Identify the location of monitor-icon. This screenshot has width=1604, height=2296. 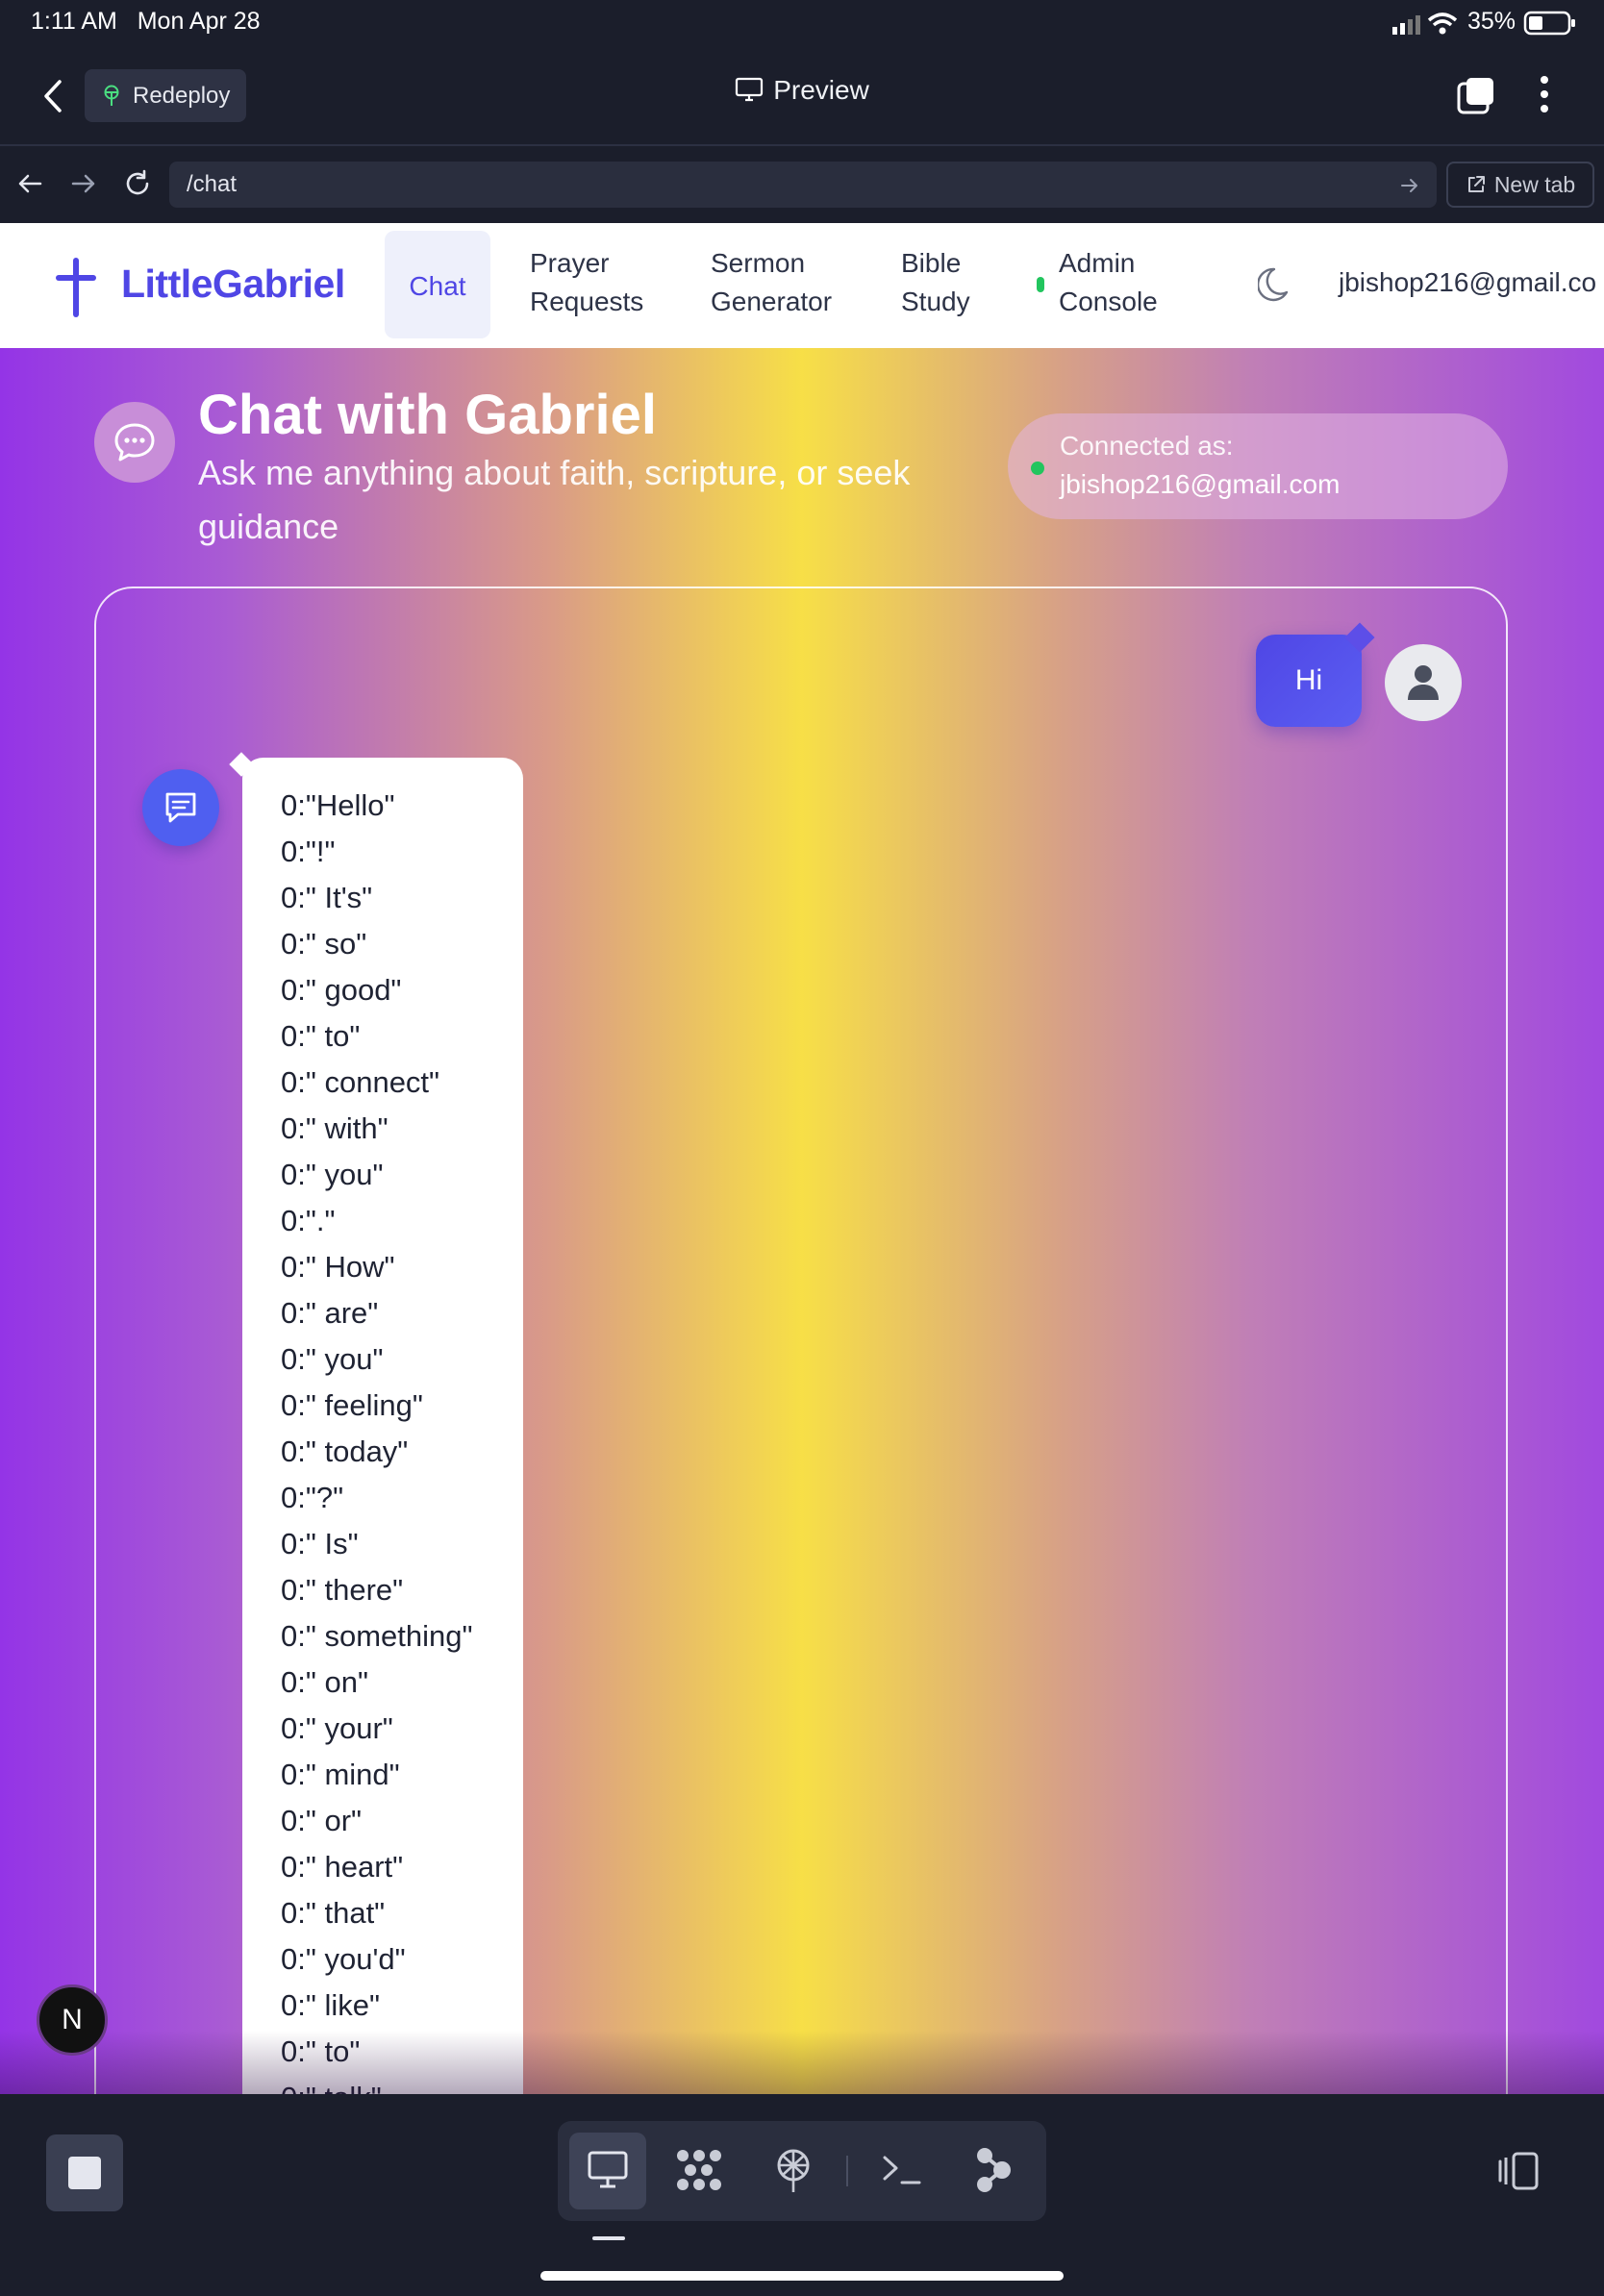
(750, 89).